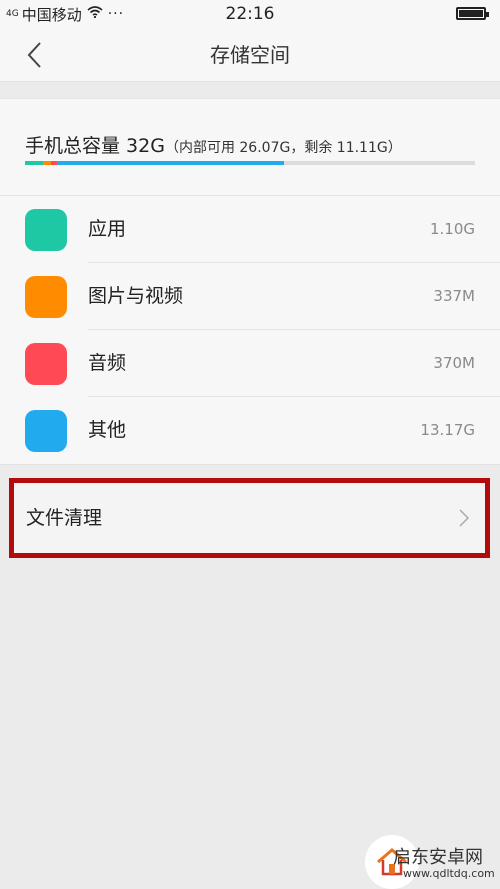 The height and width of the screenshot is (889, 500). What do you see at coordinates (95, 146) in the screenshot?
I see `total-capacity: 手机总容量 32G` at bounding box center [95, 146].